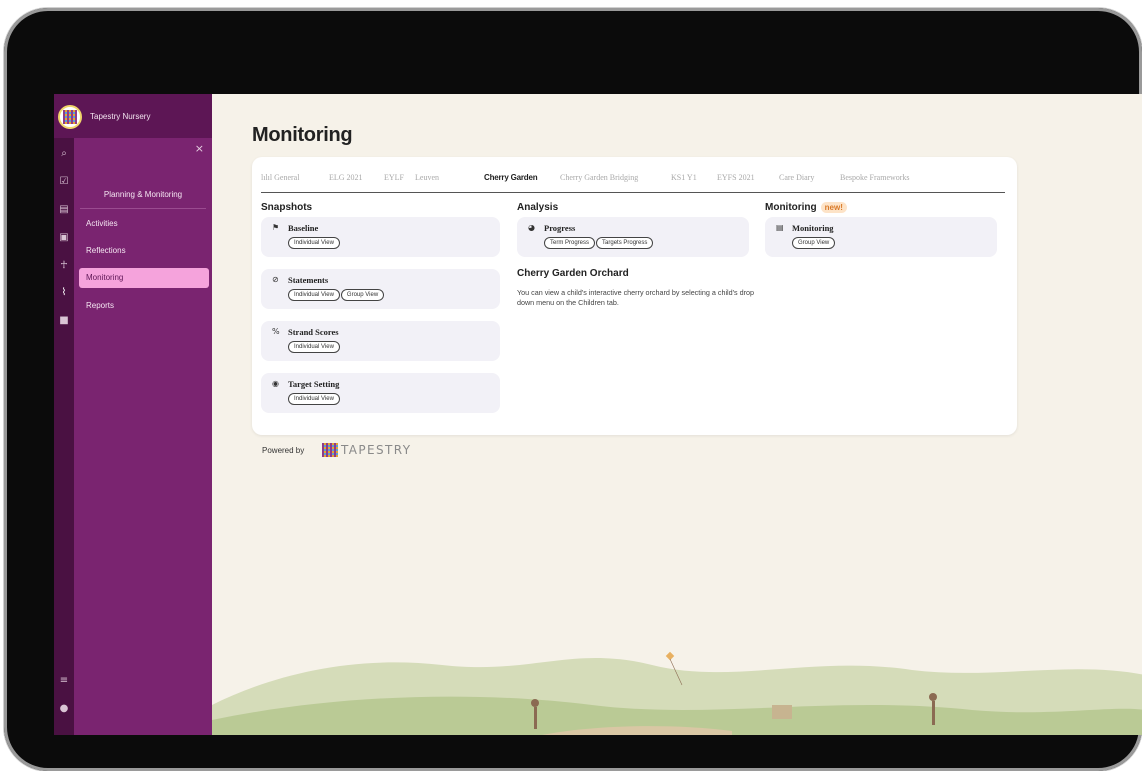 Image resolution: width=1142 pixels, height=771 pixels. I want to click on tapestry-wordmark: TAPESTRY, so click(376, 450).